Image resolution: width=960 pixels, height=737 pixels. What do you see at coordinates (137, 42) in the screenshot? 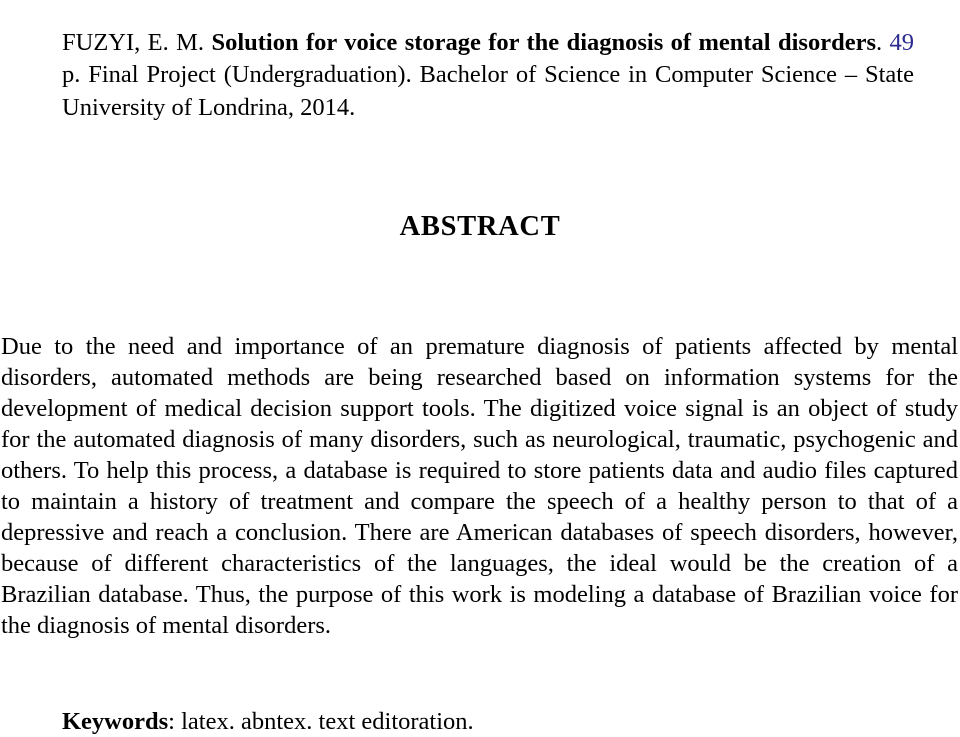
I see `reference-author: FUZYI, E. M.` at bounding box center [137, 42].